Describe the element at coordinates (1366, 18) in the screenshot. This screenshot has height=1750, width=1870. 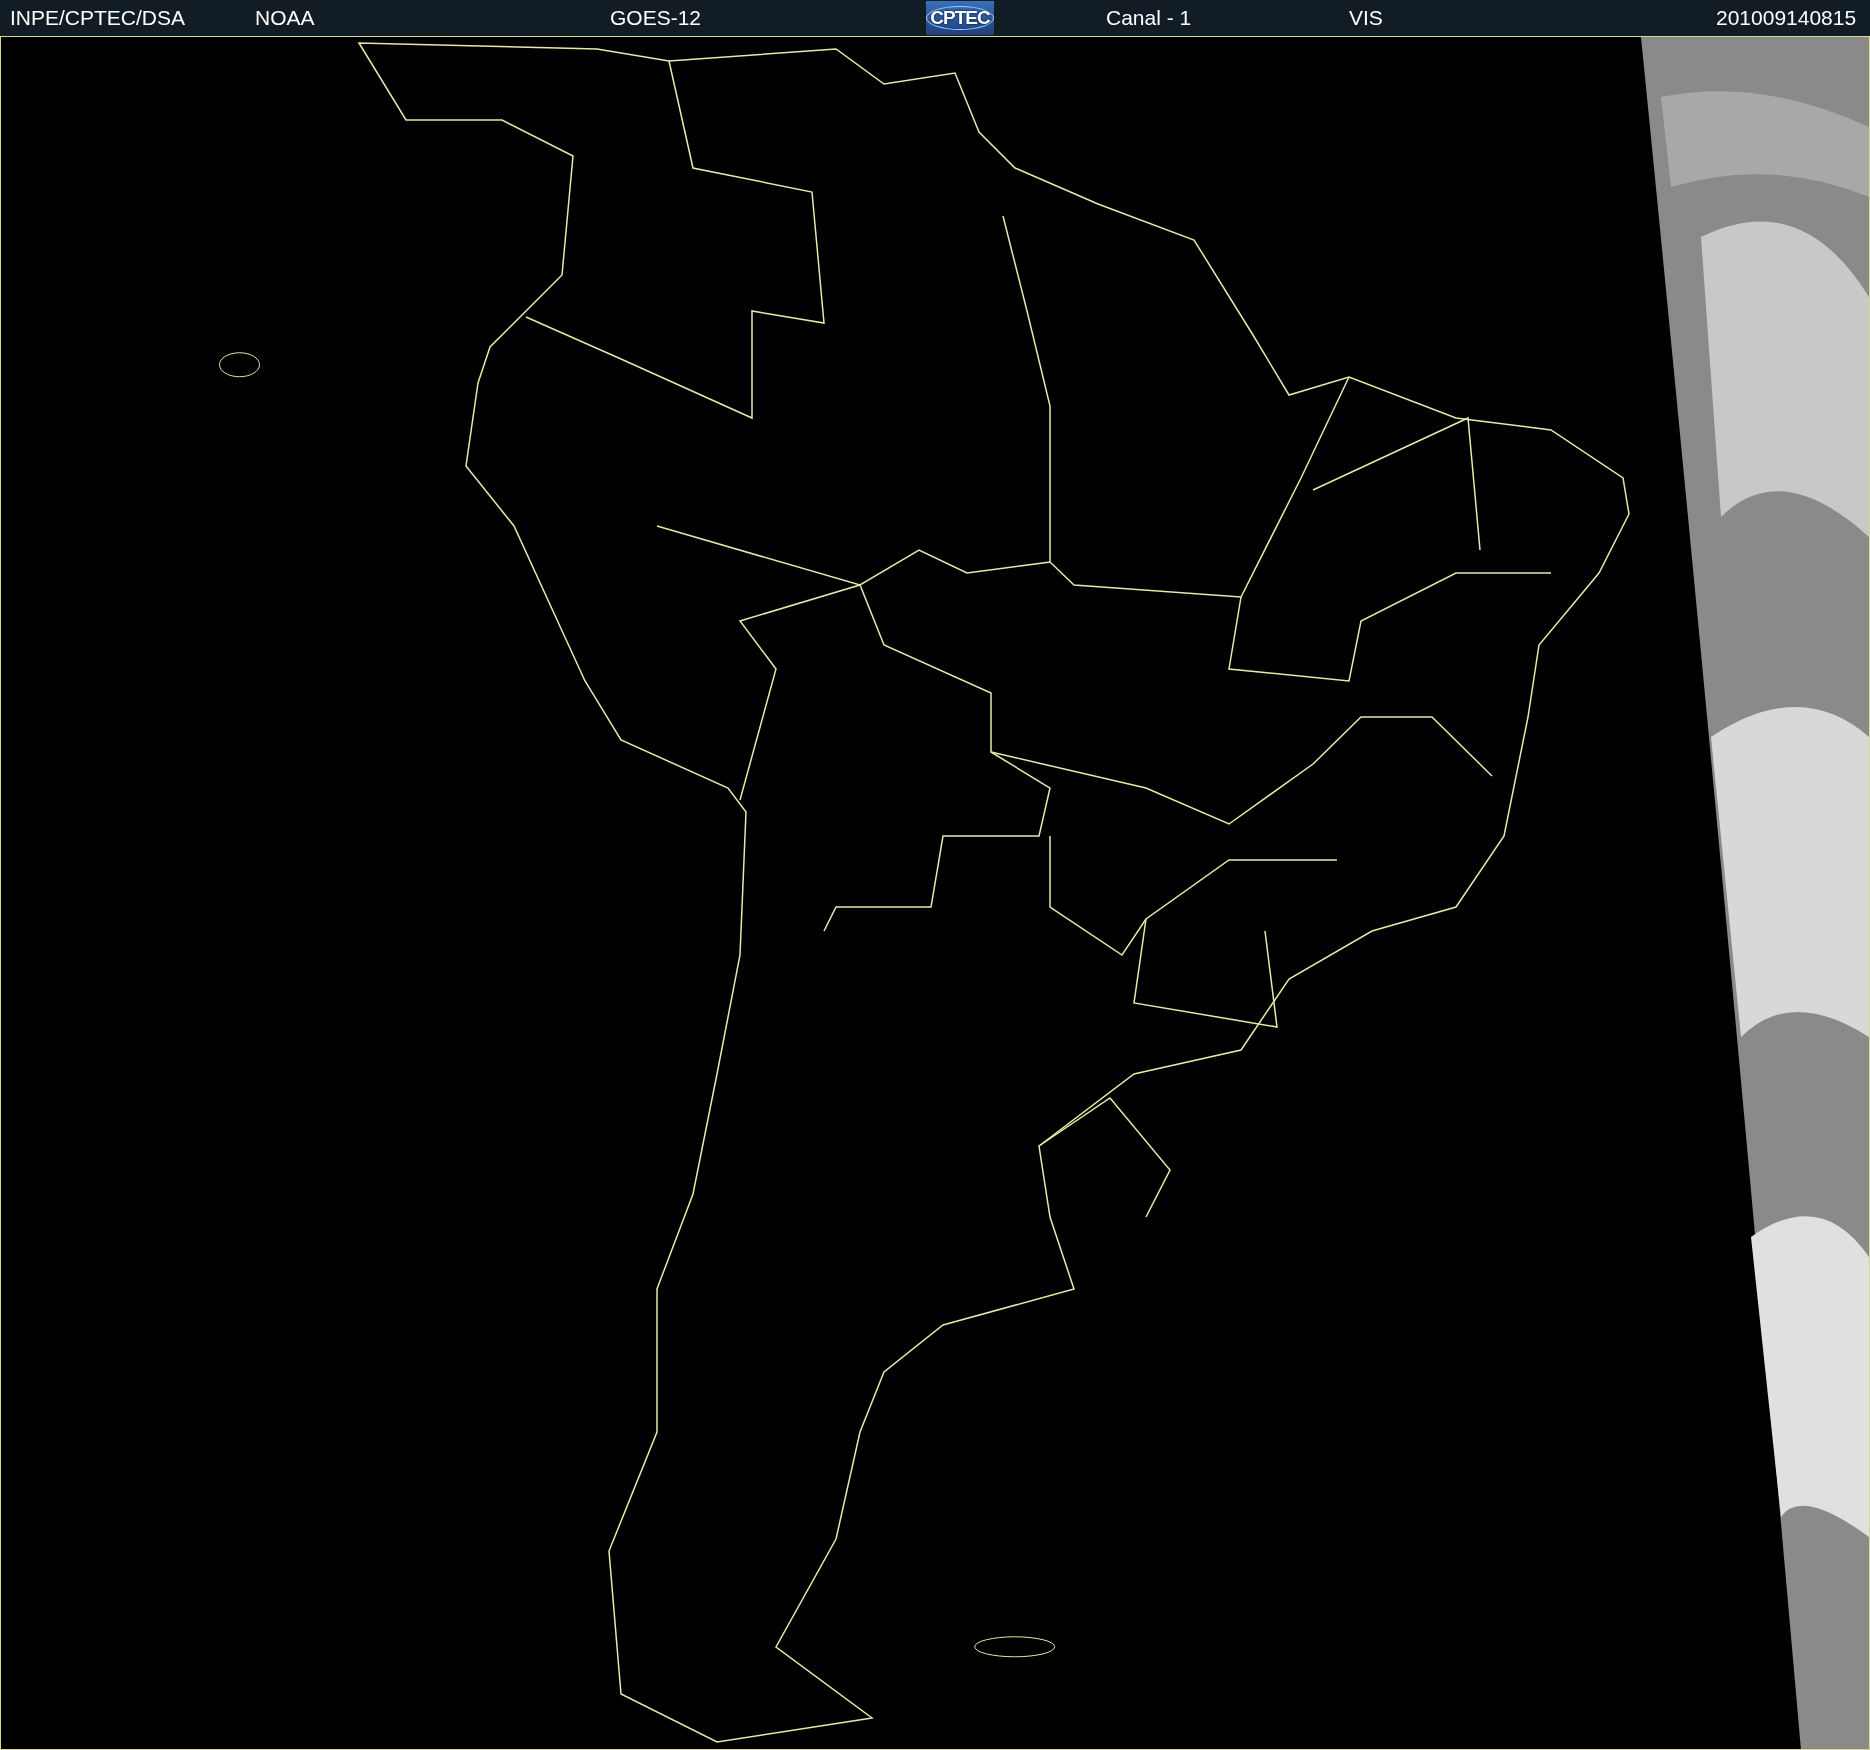
I see `header-label: VIS` at that location.